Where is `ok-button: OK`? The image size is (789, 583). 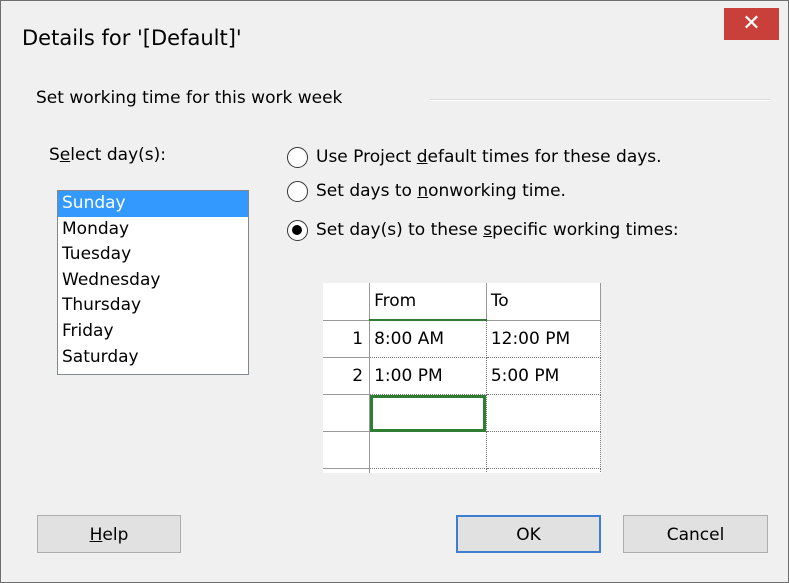 ok-button: OK is located at coordinates (528, 534).